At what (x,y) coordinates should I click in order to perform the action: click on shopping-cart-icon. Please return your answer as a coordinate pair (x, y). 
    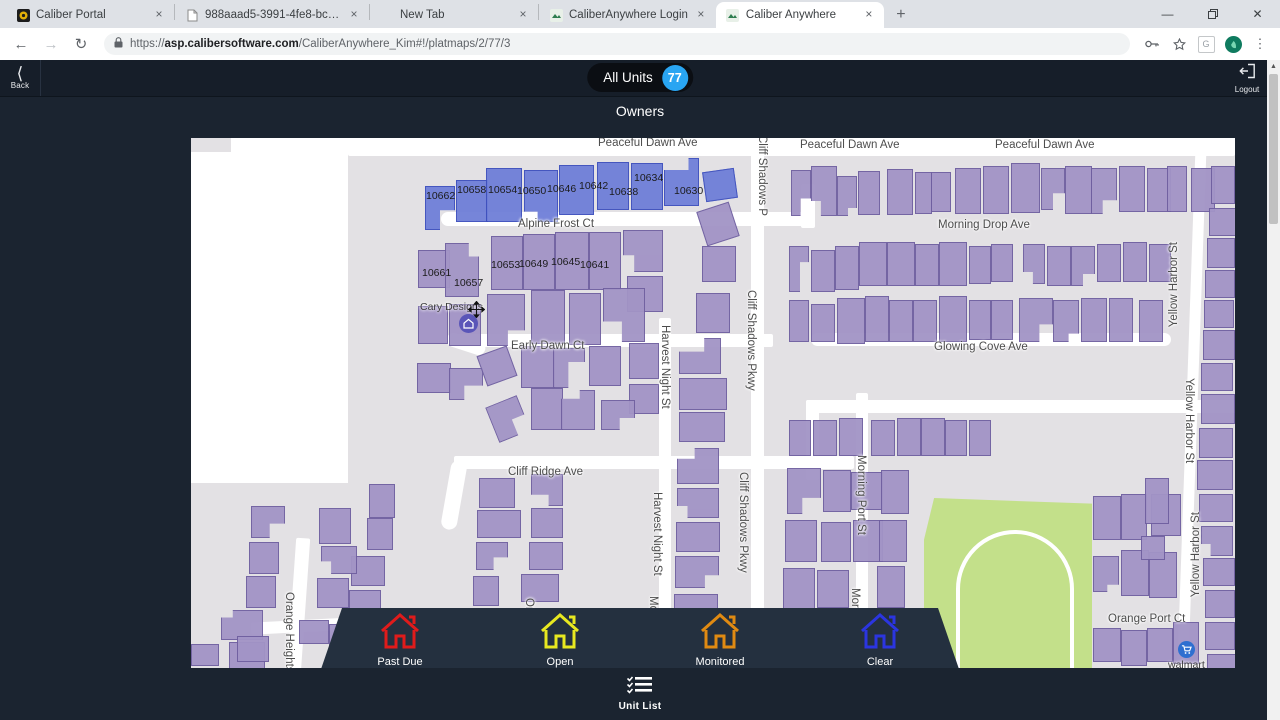
    Looking at the image, I should click on (1186, 649).